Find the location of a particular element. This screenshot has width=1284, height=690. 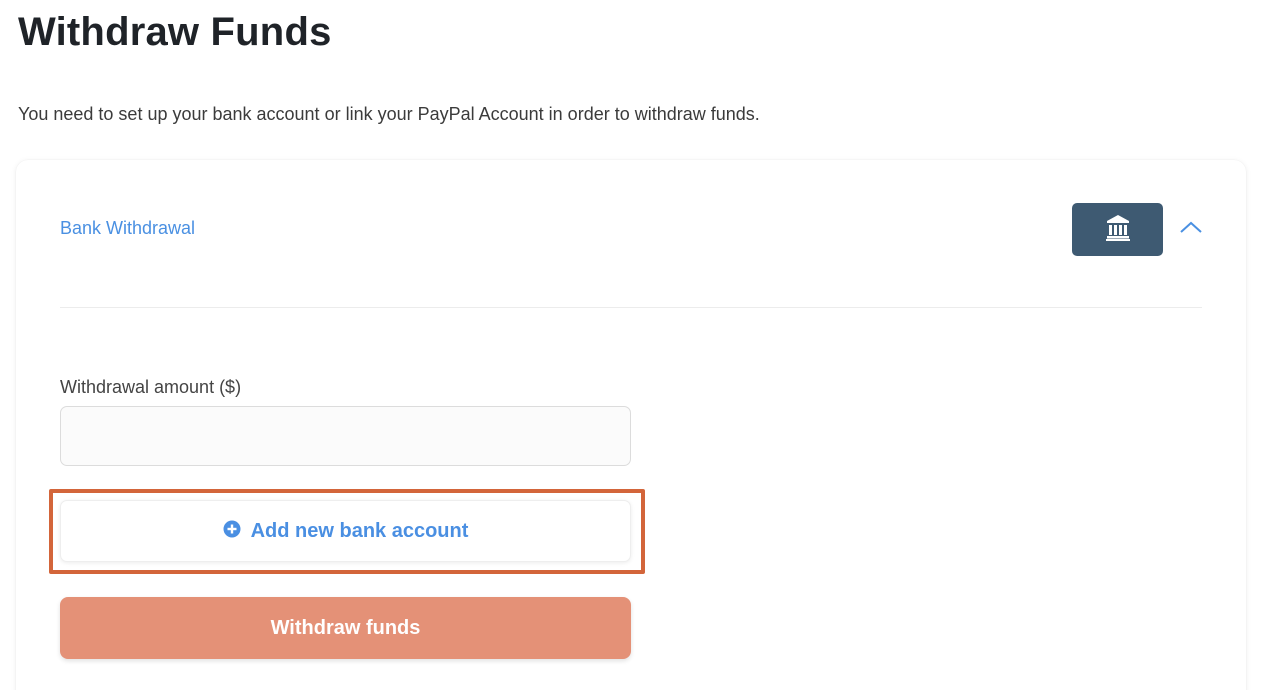

withdraw-funds-button: Withdraw funds is located at coordinates (345, 628).